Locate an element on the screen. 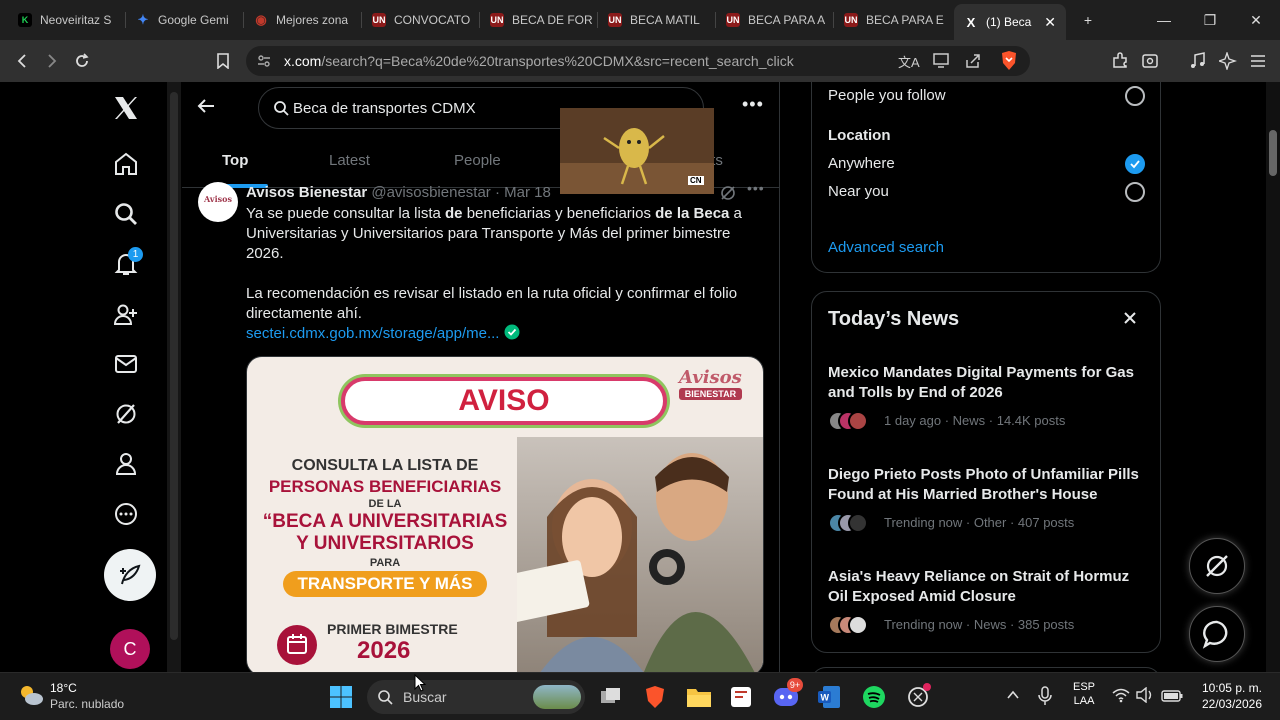 The height and width of the screenshot is (720, 1280). show-hidden-icons is located at coordinates (1013, 697).